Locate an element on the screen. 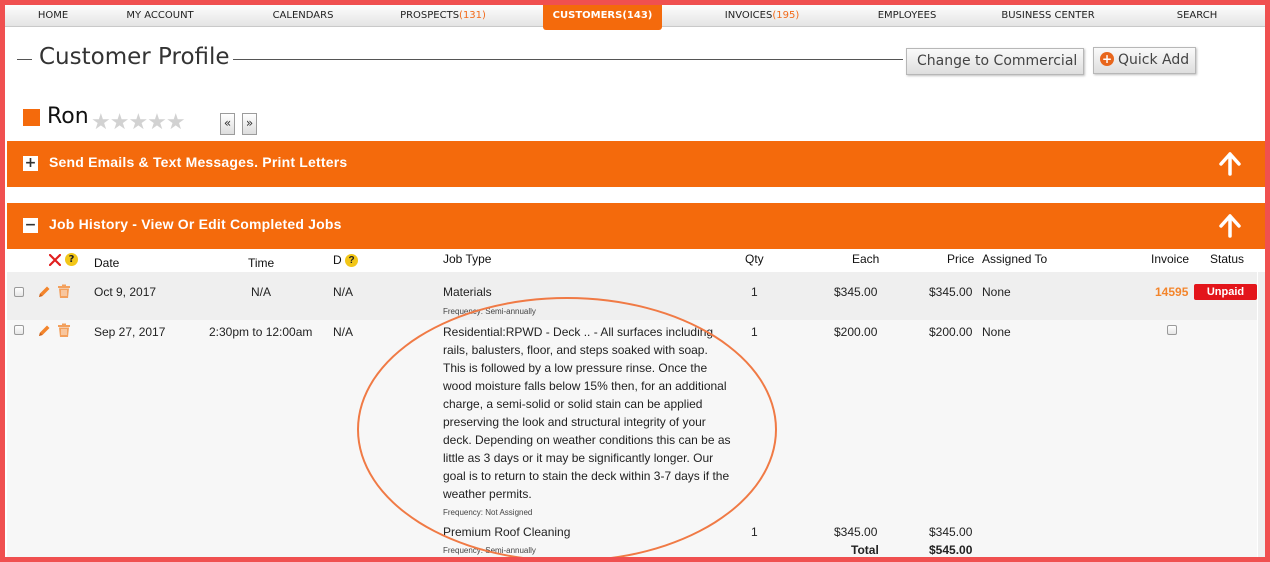 This screenshot has width=1270, height=562. job-price: $200.00 is located at coordinates (951, 332).